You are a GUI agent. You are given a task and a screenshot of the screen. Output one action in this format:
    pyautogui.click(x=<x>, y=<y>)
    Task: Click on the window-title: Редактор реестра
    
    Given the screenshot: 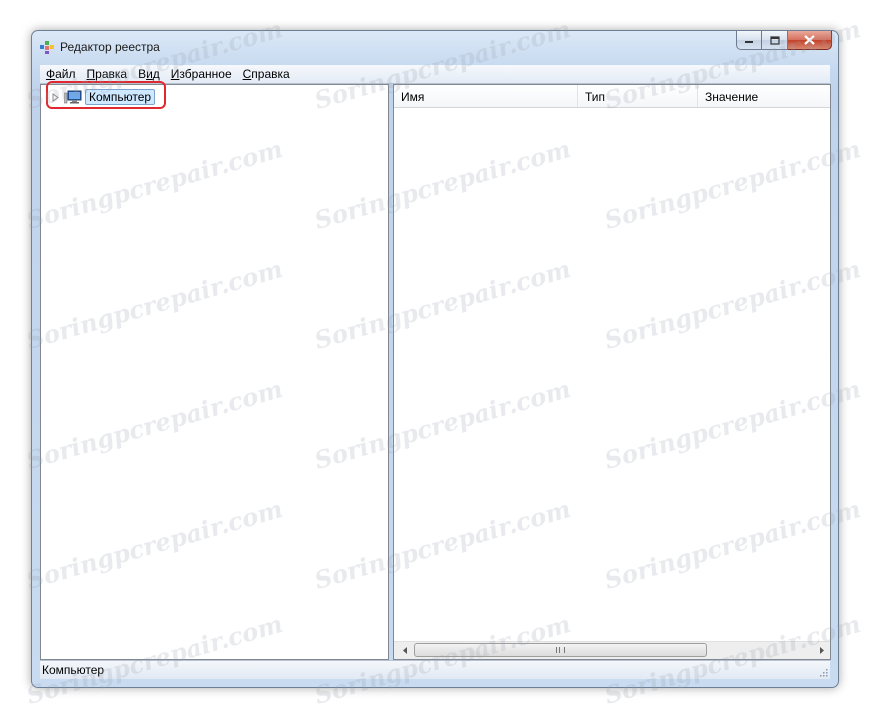 What is the action you would take?
    pyautogui.click(x=110, y=47)
    